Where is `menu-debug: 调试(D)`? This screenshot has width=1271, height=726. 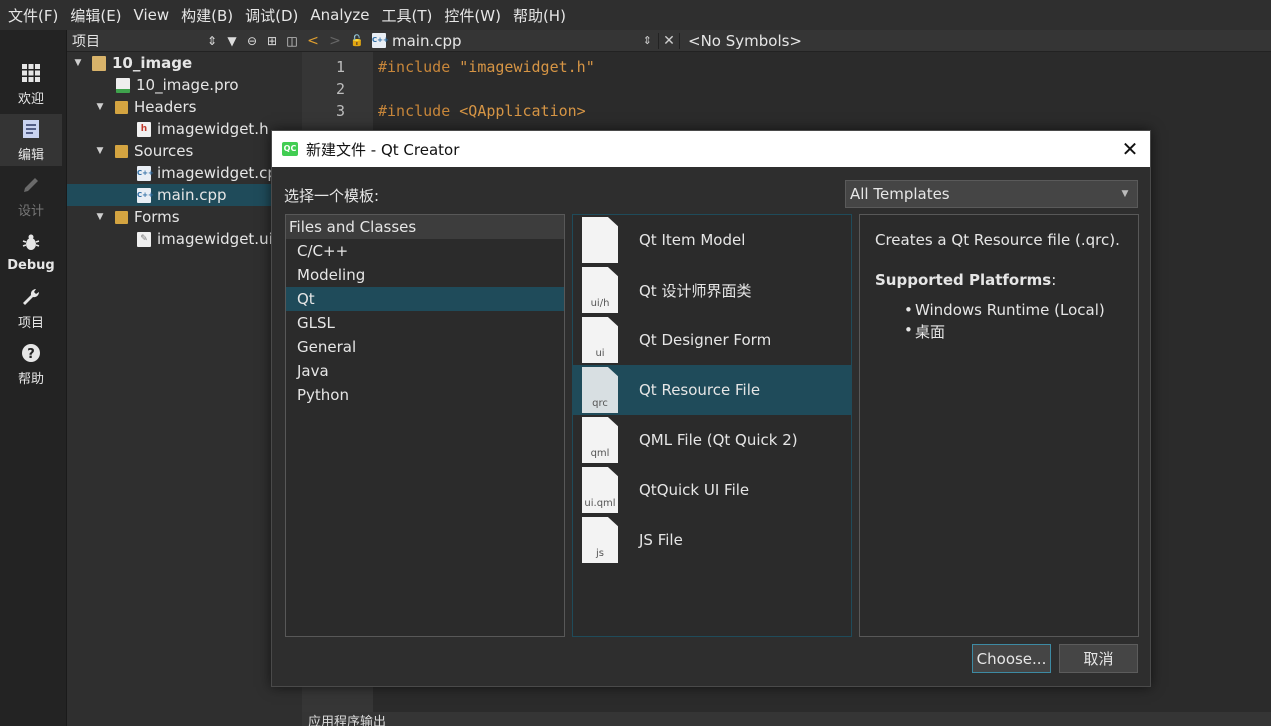
menu-debug: 调试(D) is located at coordinates (271, 15).